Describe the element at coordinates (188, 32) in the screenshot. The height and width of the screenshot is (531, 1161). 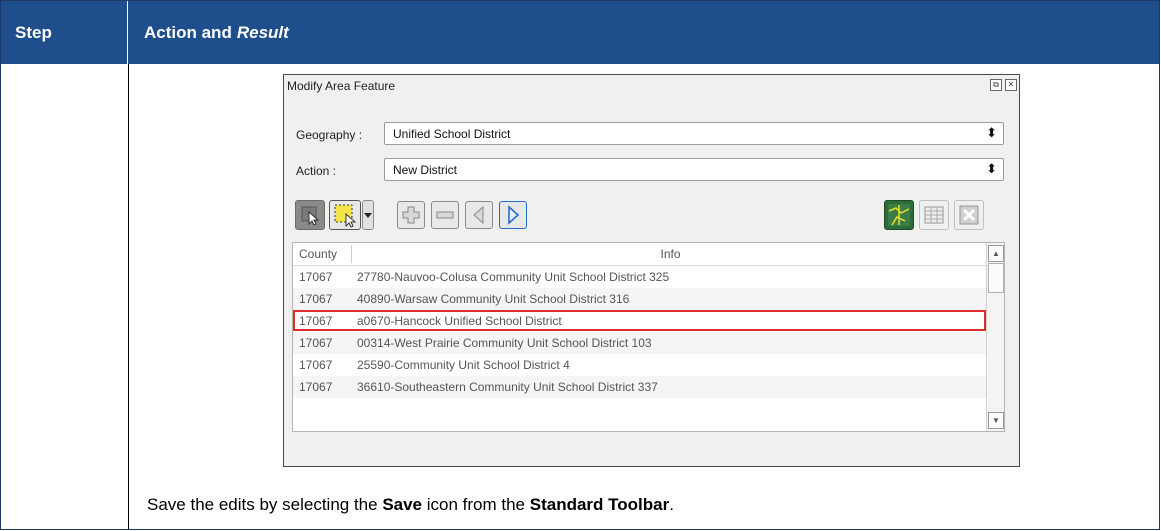
I see `action-header-text: Action and` at that location.